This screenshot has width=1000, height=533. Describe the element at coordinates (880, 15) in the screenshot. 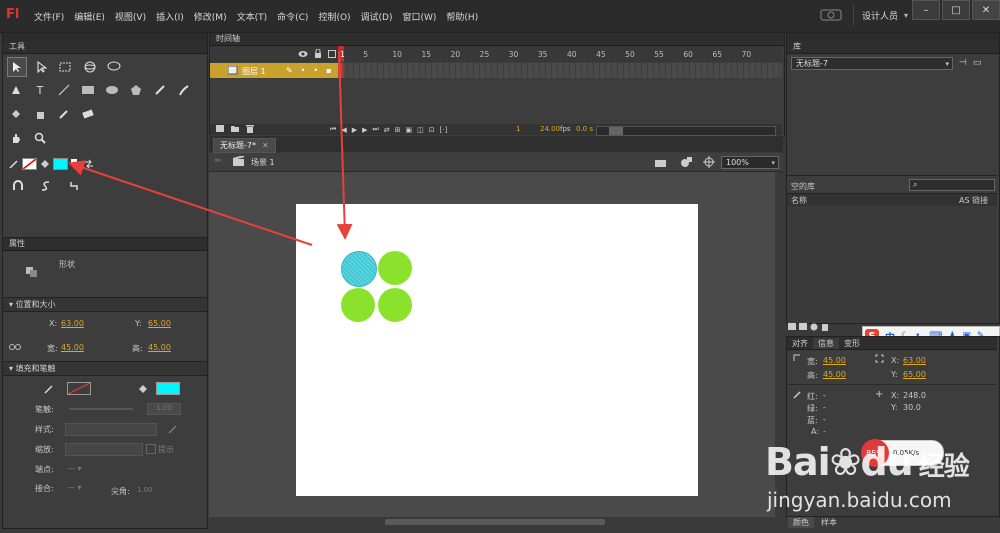

I see `workspace-switcher: 设计人员 ▾` at that location.